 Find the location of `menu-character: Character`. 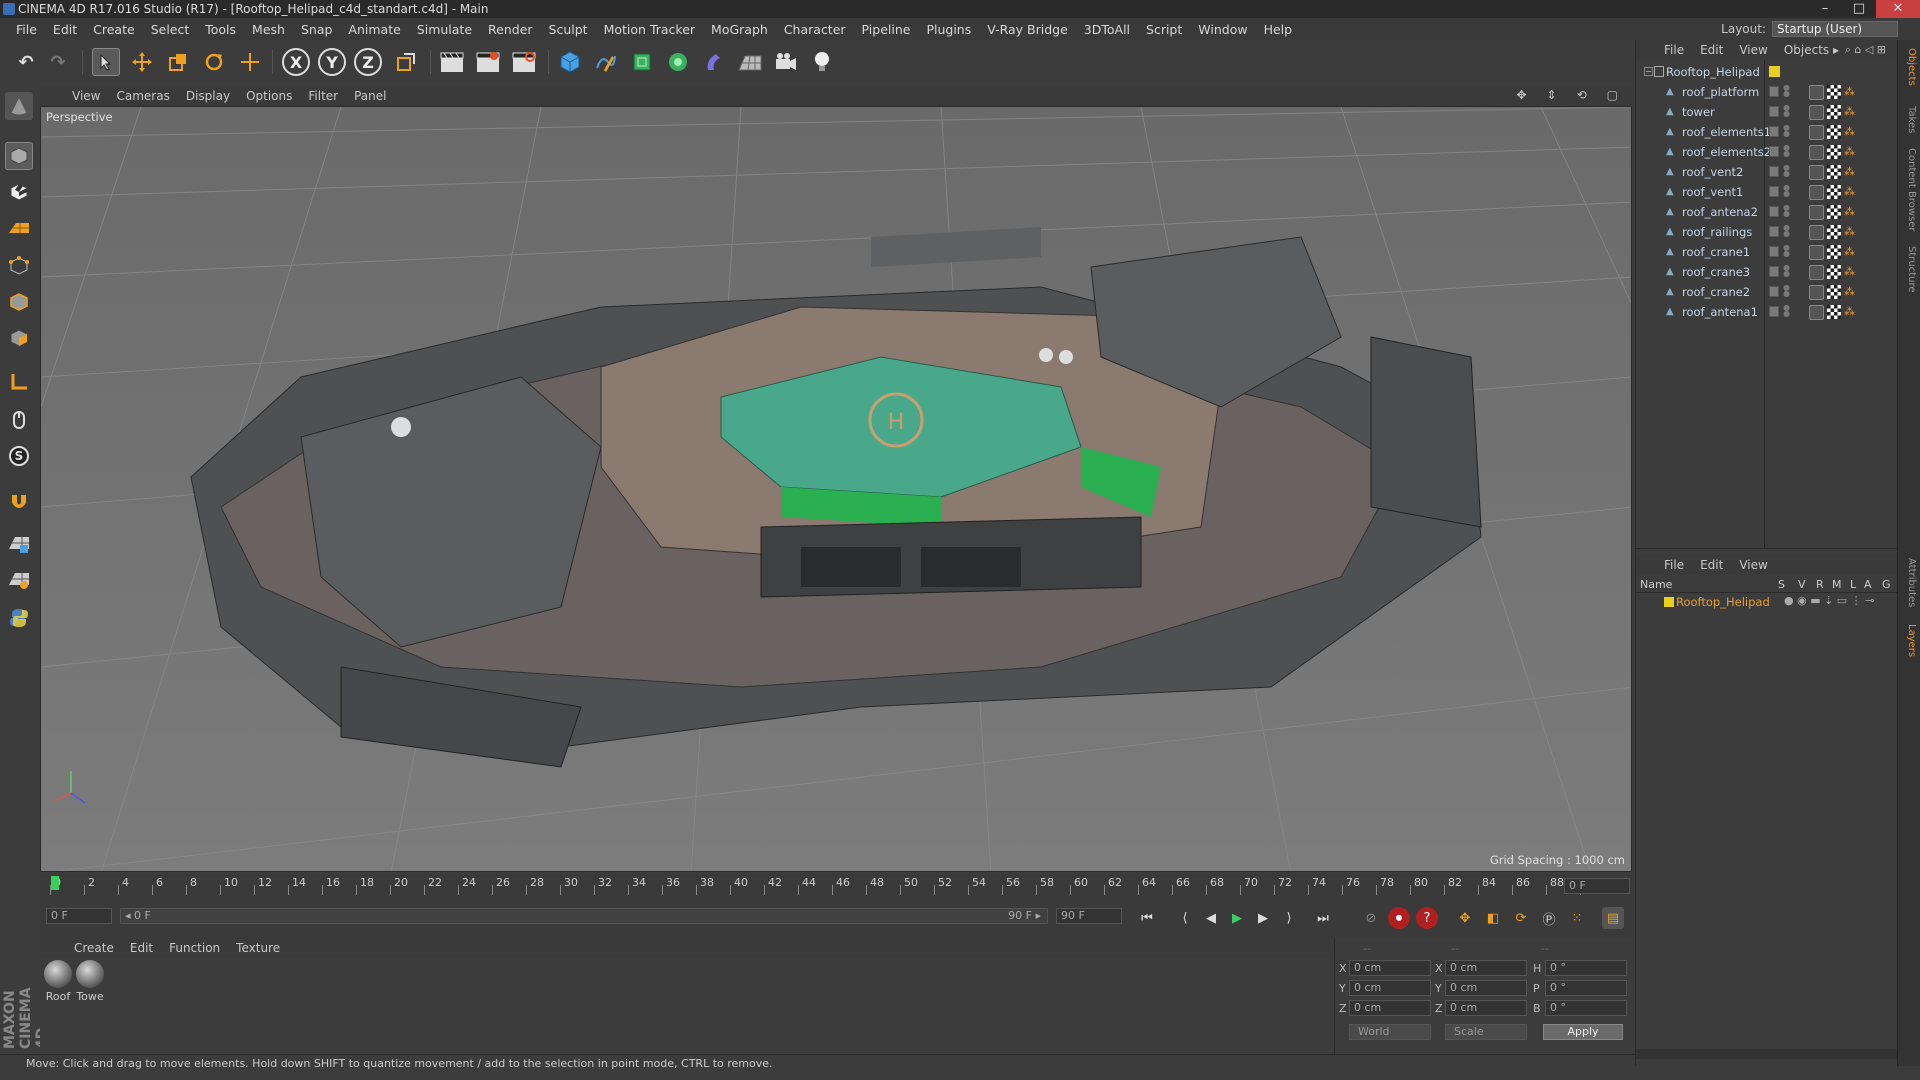

menu-character: Character is located at coordinates (815, 29).